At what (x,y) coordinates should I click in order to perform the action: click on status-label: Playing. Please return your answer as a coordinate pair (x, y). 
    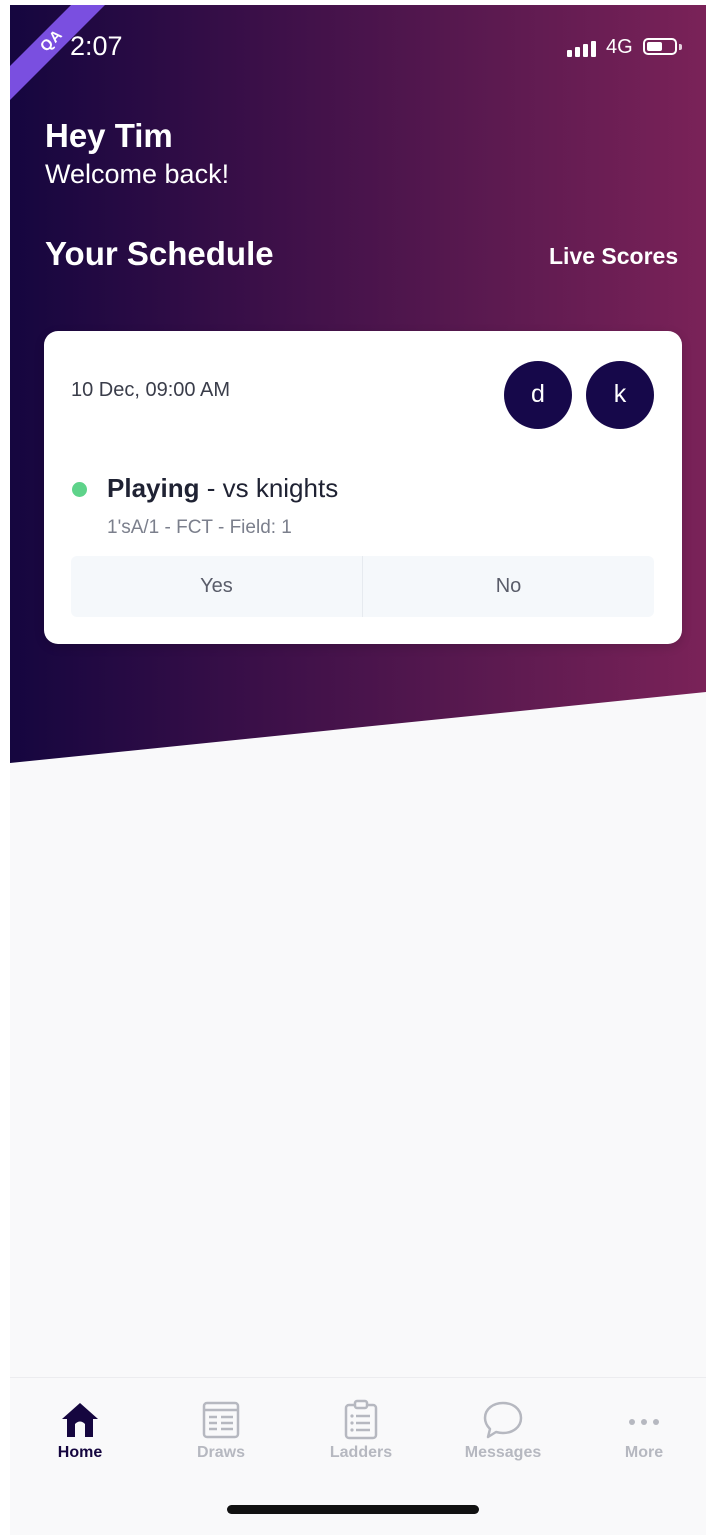
    Looking at the image, I should click on (153, 488).